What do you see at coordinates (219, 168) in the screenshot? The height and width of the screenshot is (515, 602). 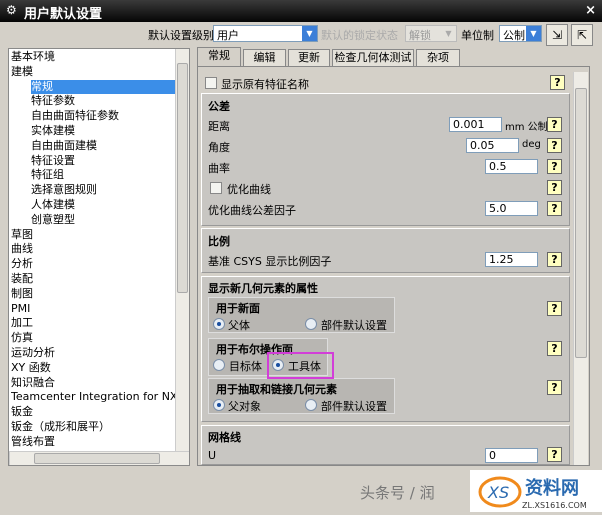 I see `curvature-label: 曲率` at bounding box center [219, 168].